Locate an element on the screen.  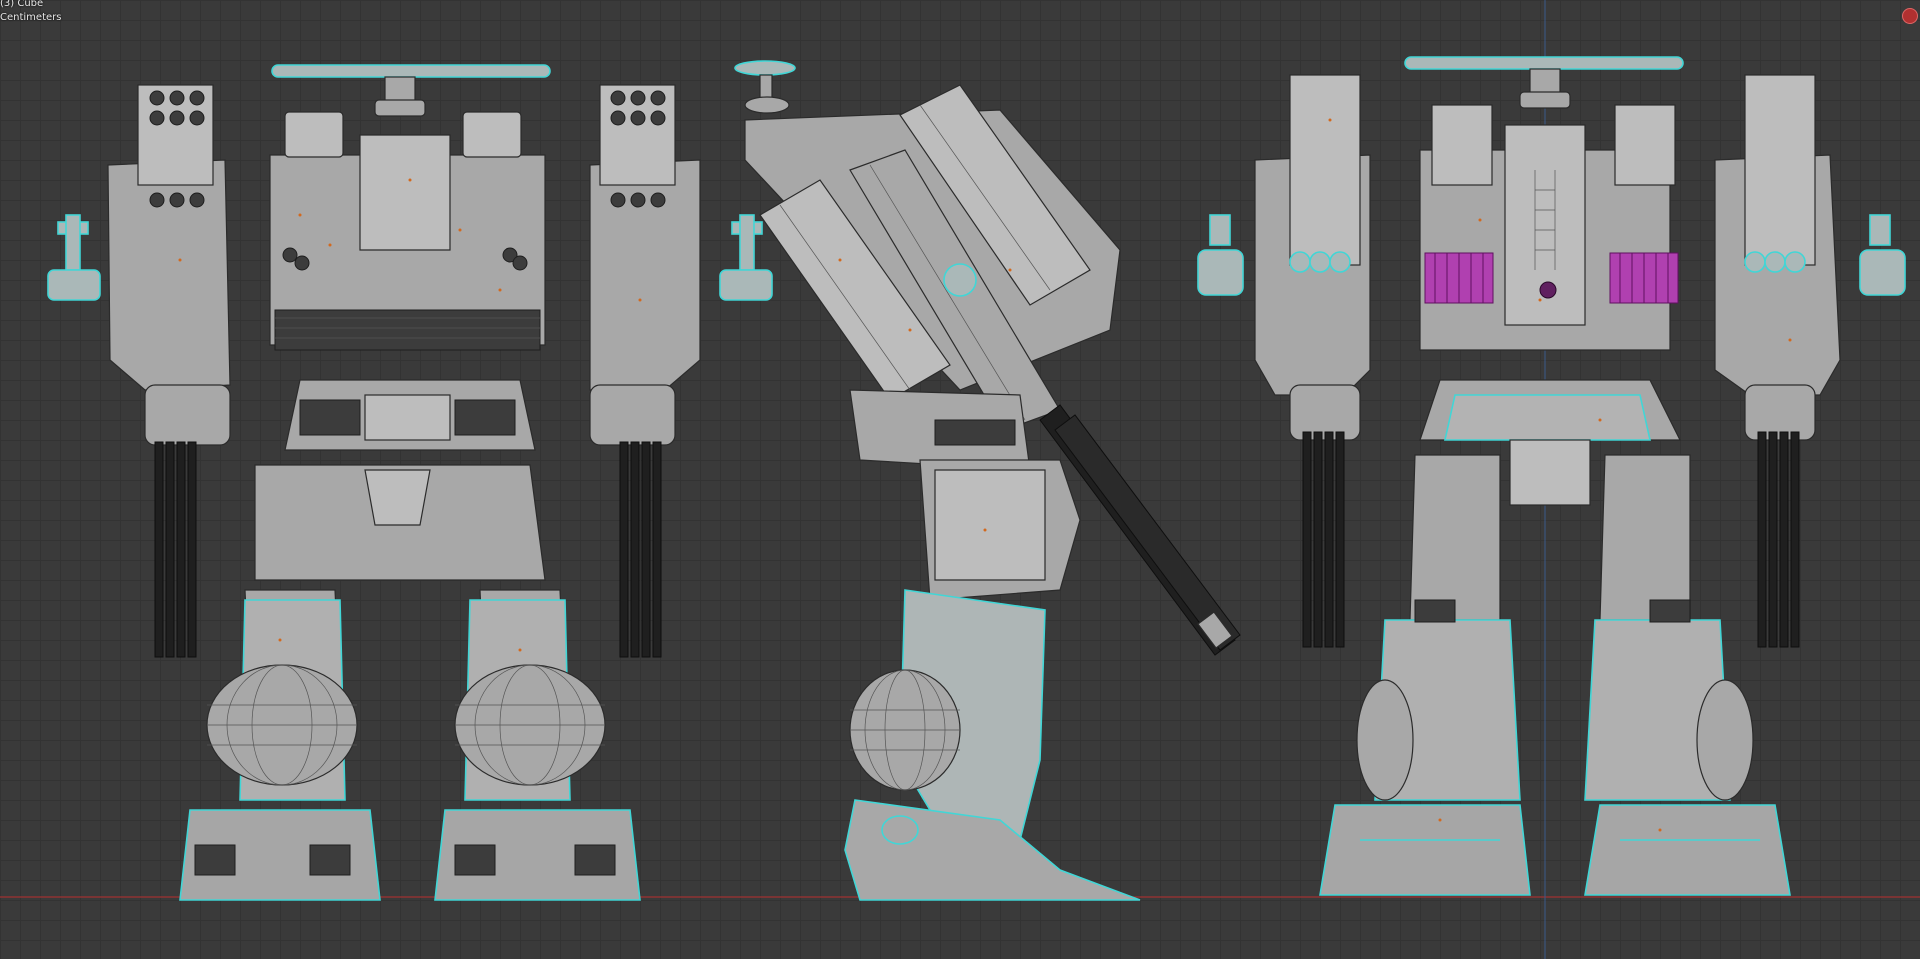
units-label: Centimeters is located at coordinates (31, 17).